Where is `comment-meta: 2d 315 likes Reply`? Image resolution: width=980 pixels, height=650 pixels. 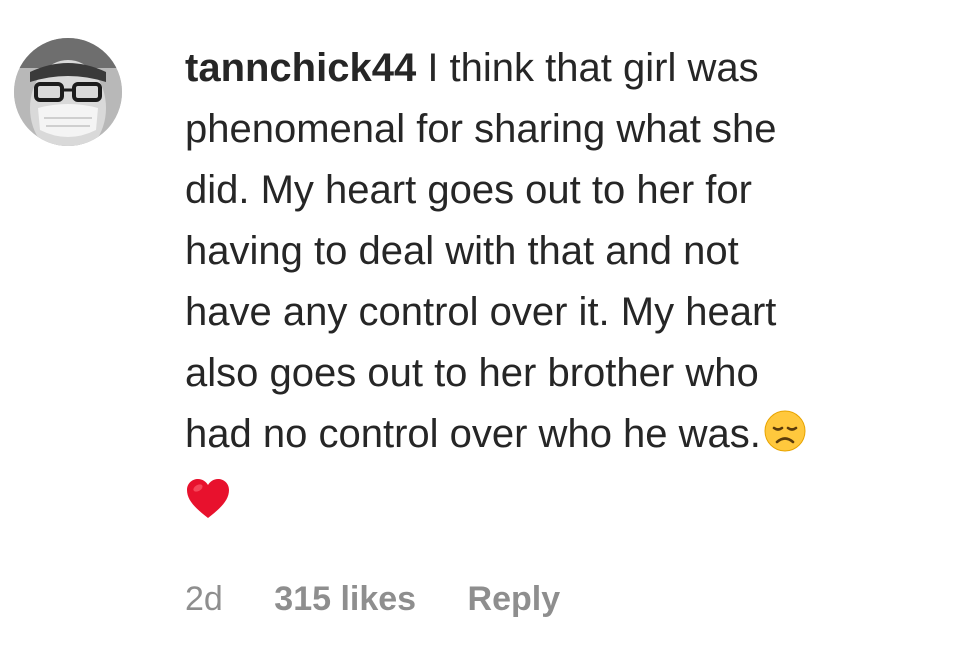
comment-meta: 2d 315 likes Reply is located at coordinates (372, 599).